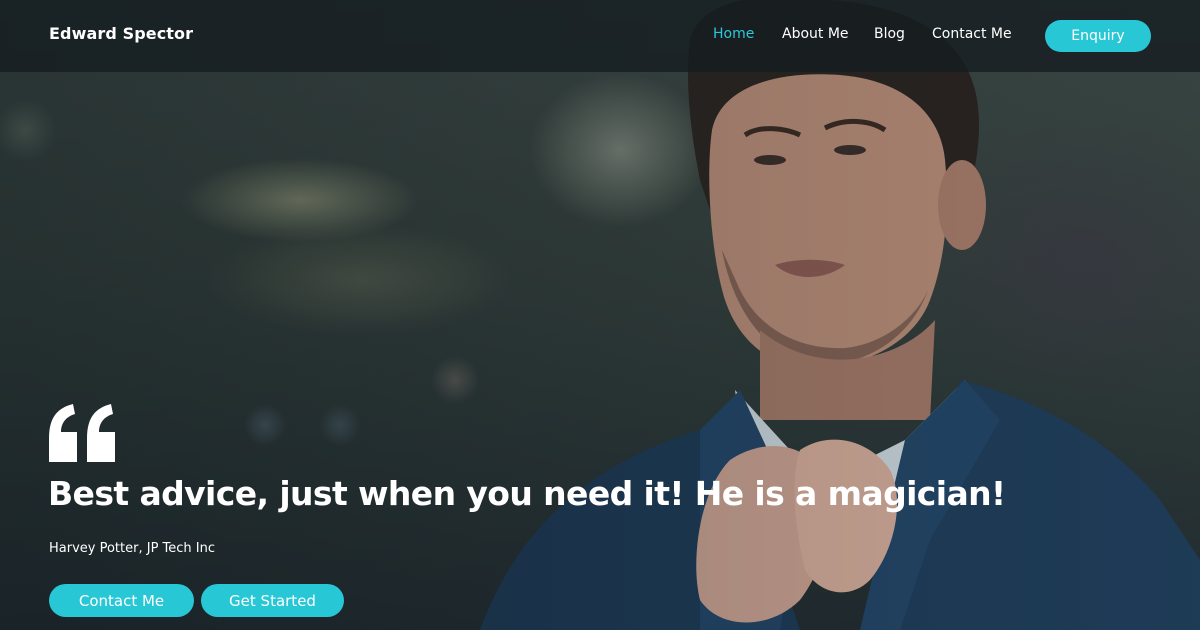  What do you see at coordinates (121, 600) in the screenshot?
I see `contact-me-button: Contact Me` at bounding box center [121, 600].